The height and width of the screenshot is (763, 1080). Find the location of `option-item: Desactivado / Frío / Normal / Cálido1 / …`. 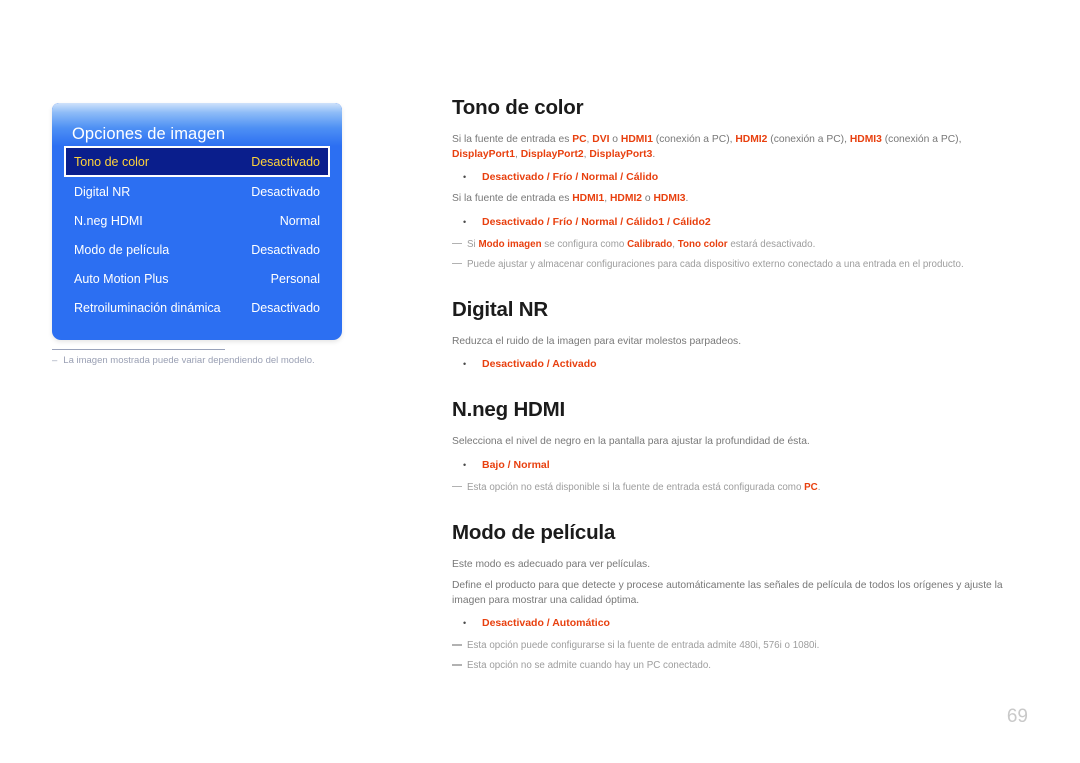

option-item: Desactivado / Frío / Normal / Cálido1 / … is located at coordinates (732, 222).